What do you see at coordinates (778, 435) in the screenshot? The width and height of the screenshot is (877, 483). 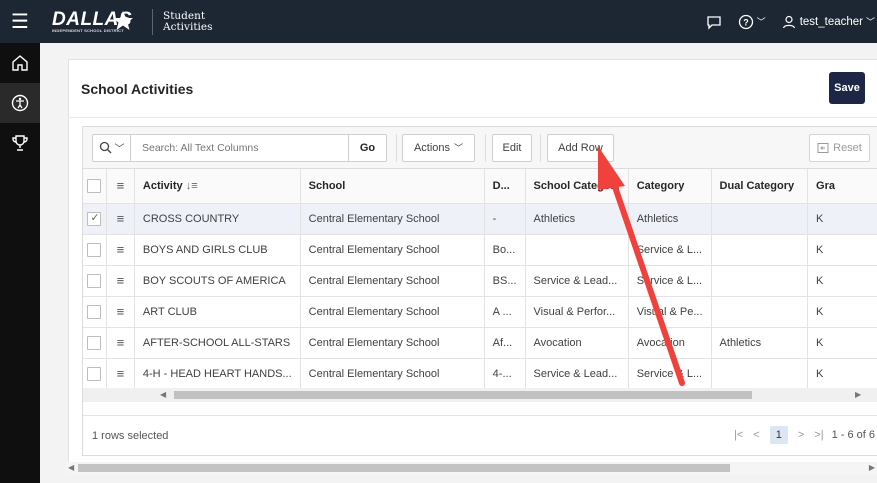 I see `current-page-button: 1` at bounding box center [778, 435].